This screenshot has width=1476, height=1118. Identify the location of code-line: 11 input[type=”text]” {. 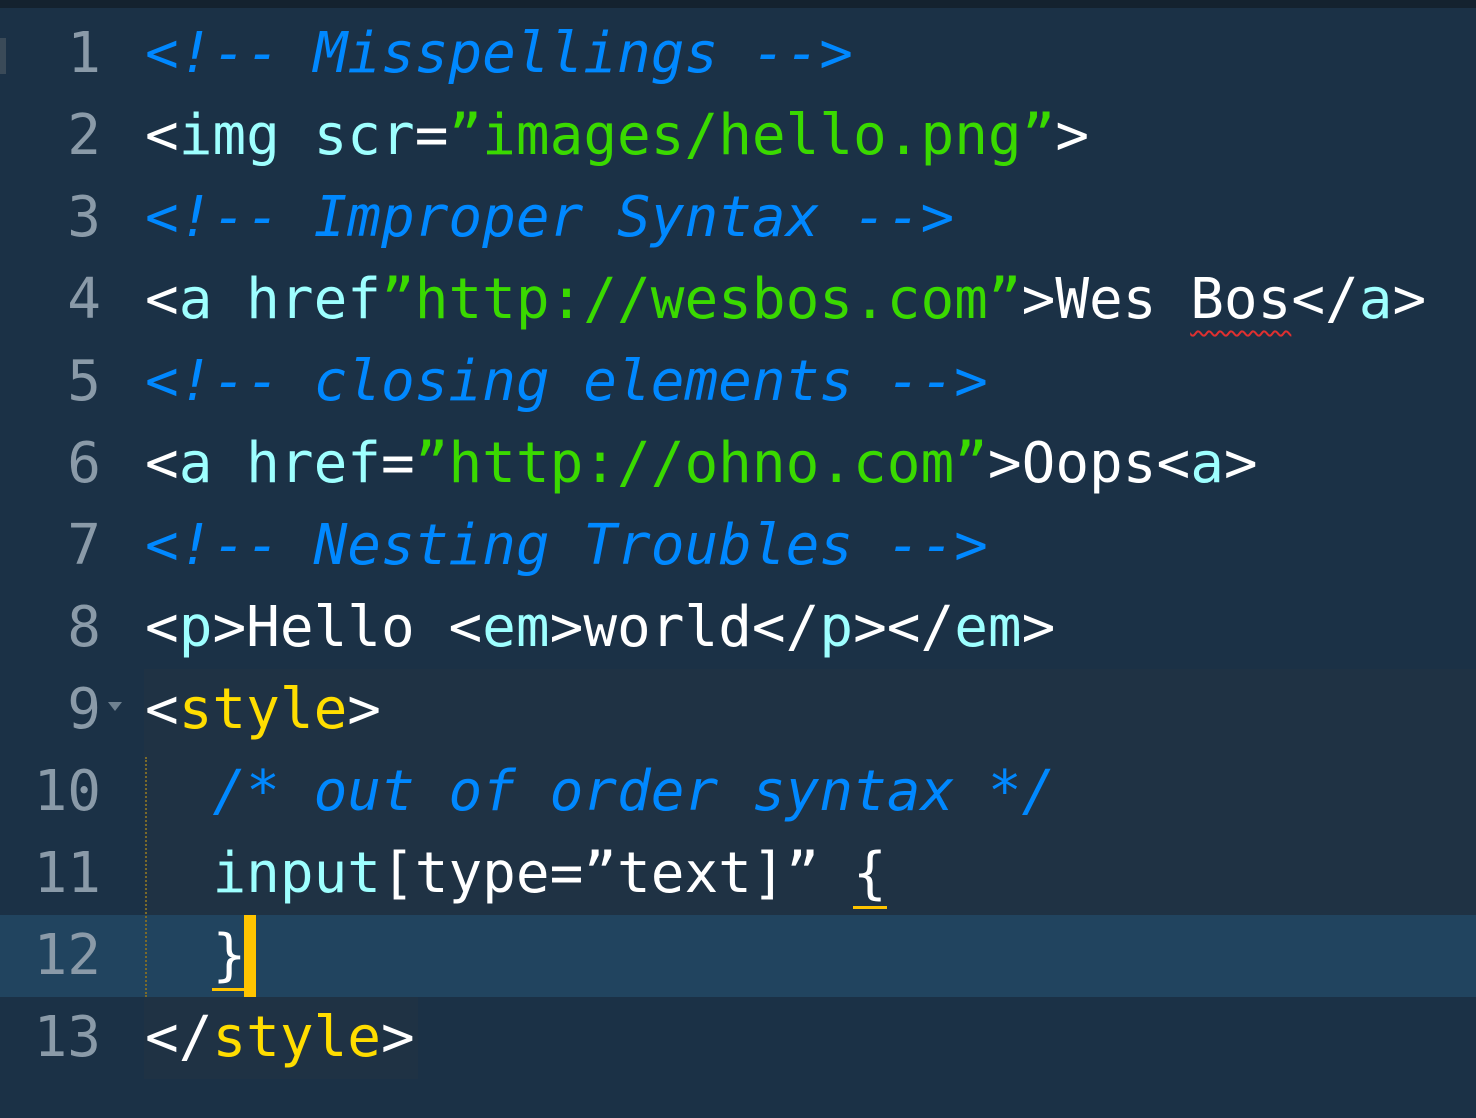
(738, 874).